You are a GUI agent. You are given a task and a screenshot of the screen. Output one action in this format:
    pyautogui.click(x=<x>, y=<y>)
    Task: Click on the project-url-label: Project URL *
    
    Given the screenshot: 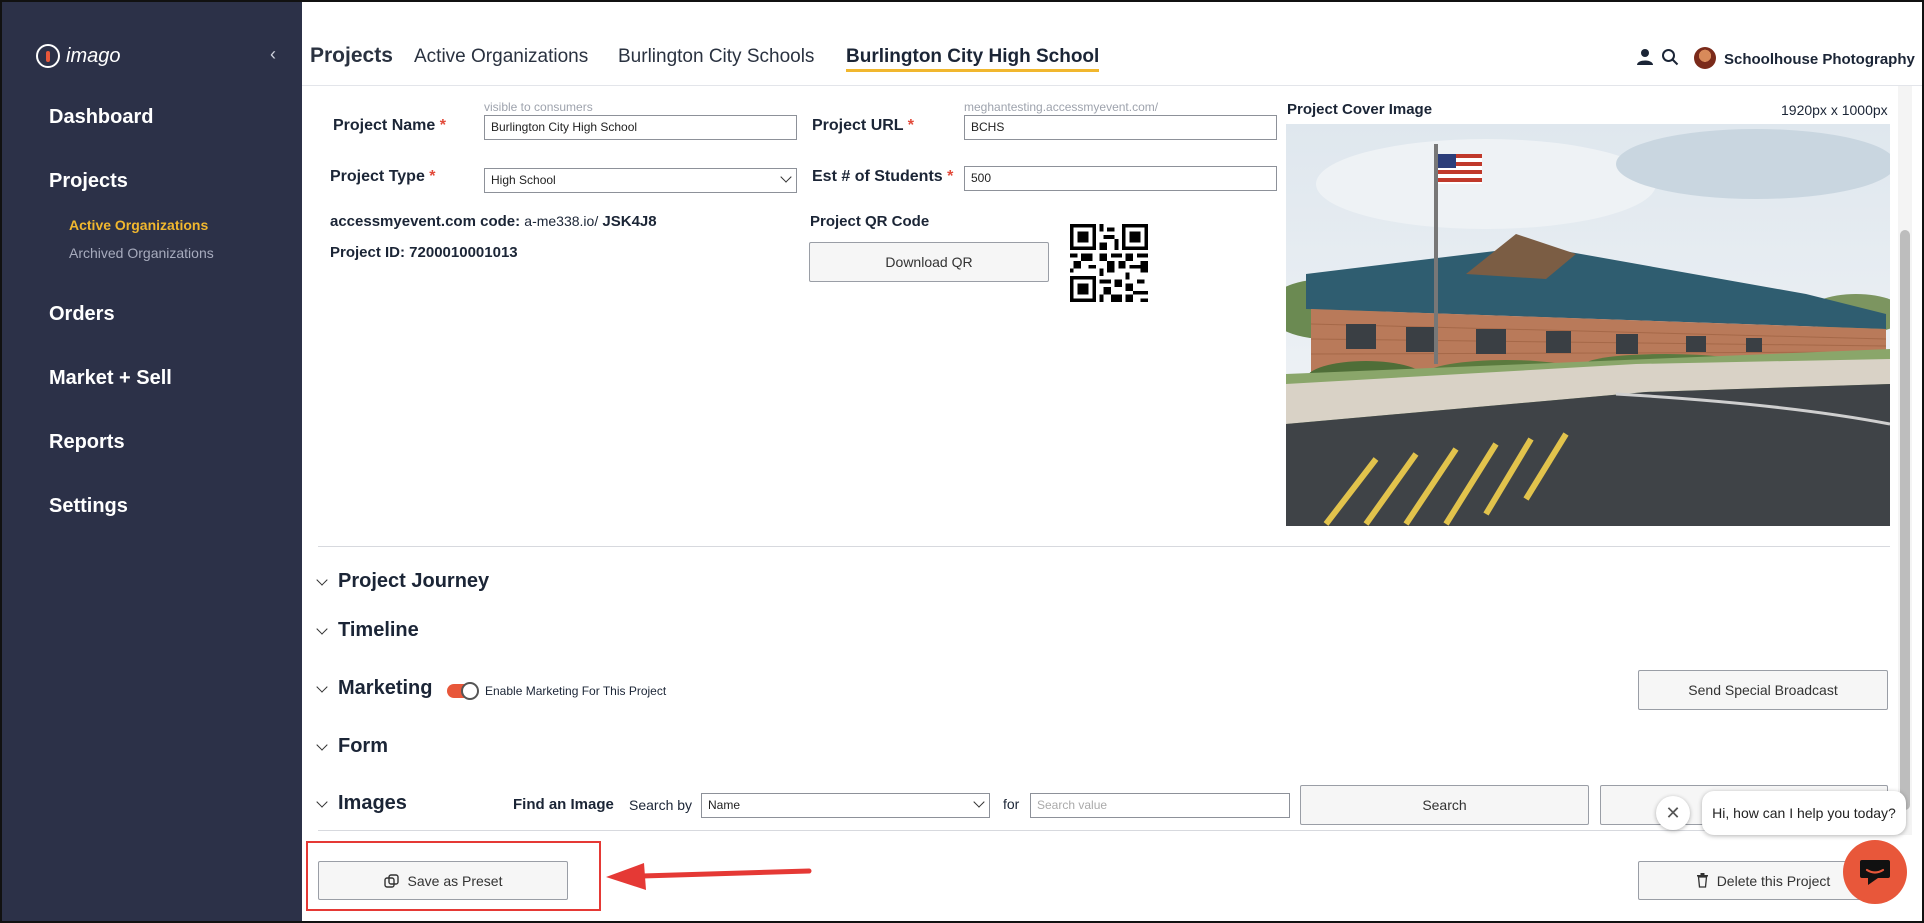 What is the action you would take?
    pyautogui.click(x=863, y=125)
    